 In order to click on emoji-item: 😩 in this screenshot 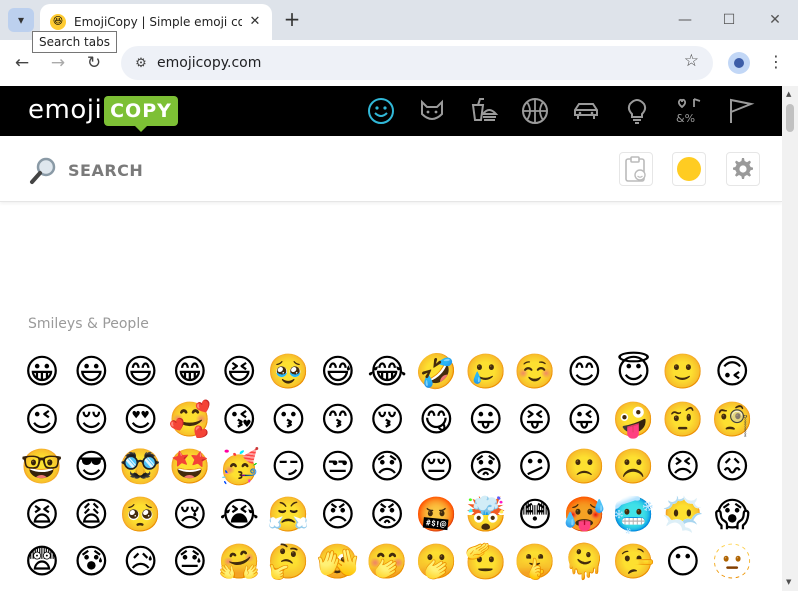, I will do `click(91, 515)`.